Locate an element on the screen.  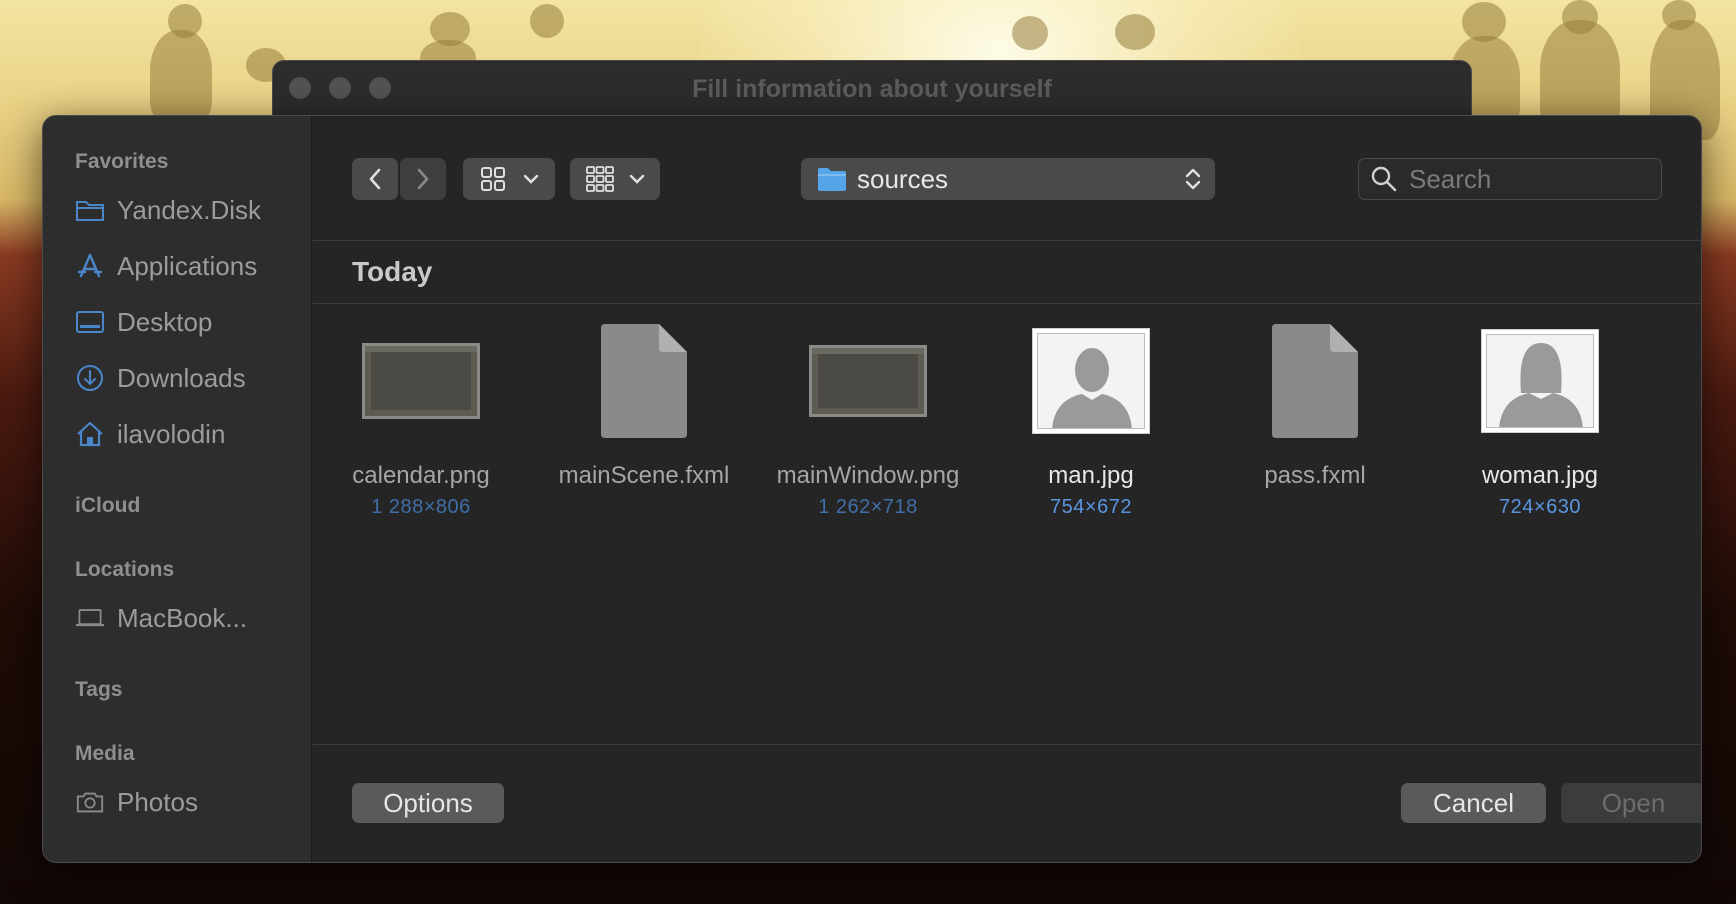
file-item: mainScene.fxml is located at coordinates (644, 406).